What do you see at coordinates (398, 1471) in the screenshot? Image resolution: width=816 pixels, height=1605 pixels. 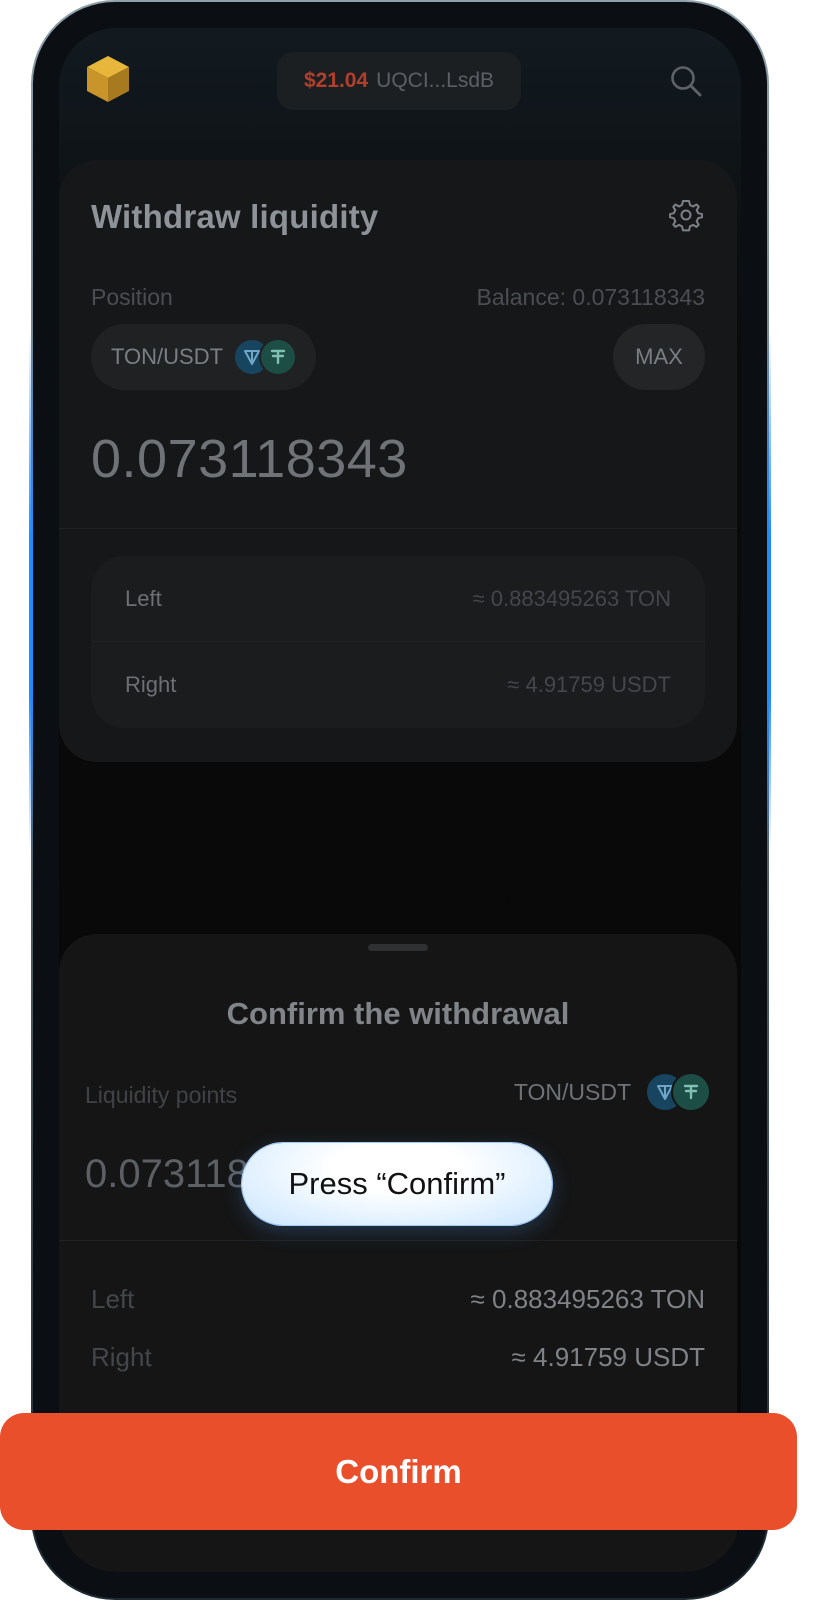 I see `confirm-button: Confirm` at bounding box center [398, 1471].